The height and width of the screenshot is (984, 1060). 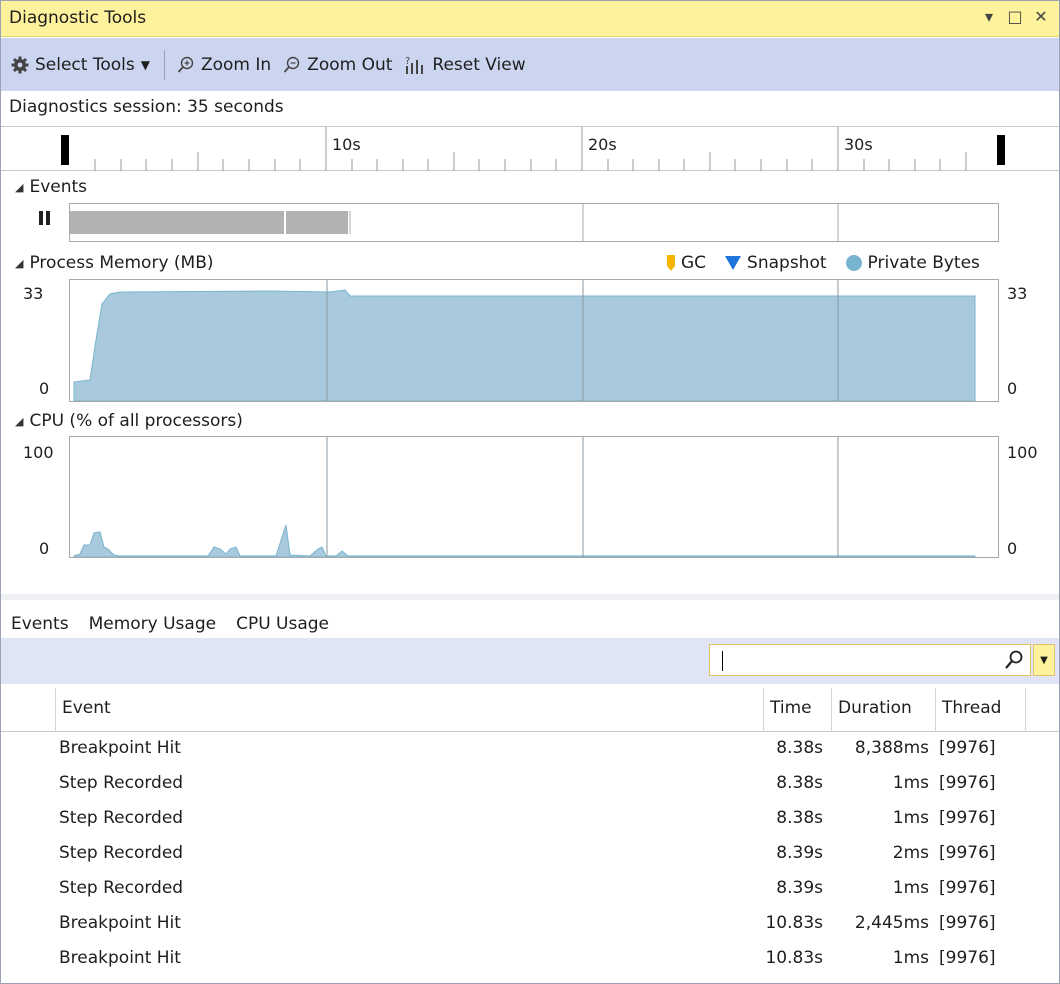 I want to click on zoom-in-label: Zoom In, so click(x=236, y=64).